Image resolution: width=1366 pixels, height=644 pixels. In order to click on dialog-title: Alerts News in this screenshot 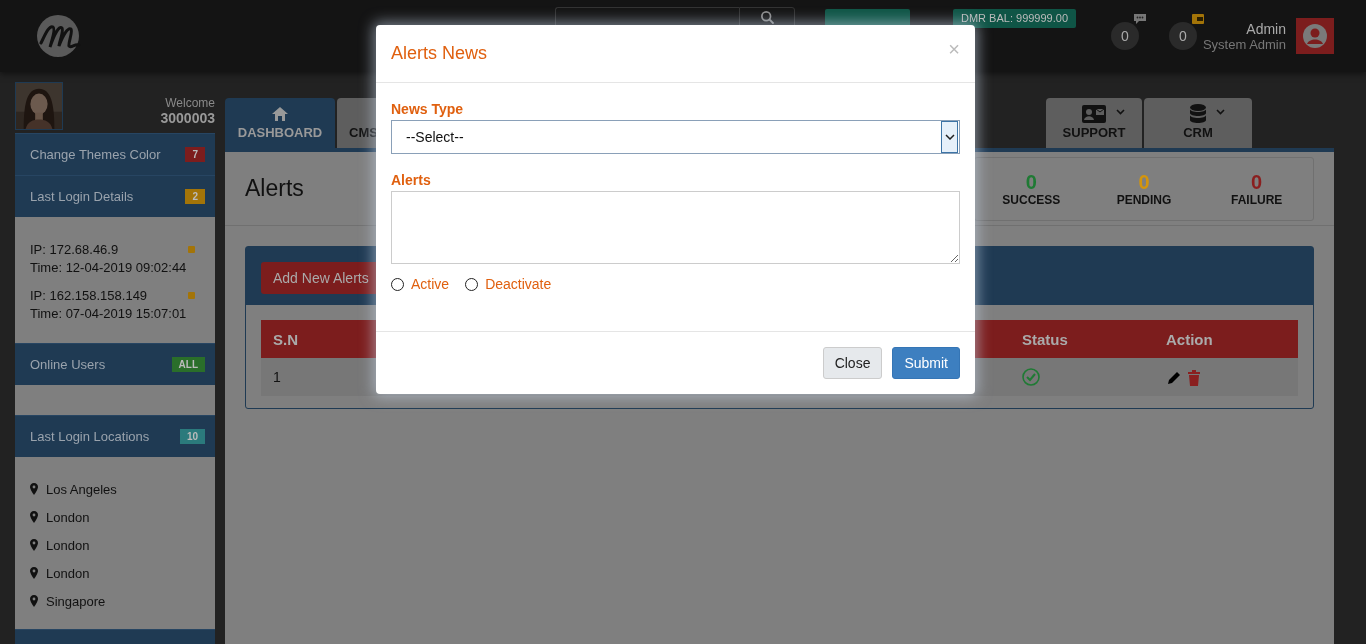, I will do `click(439, 53)`.